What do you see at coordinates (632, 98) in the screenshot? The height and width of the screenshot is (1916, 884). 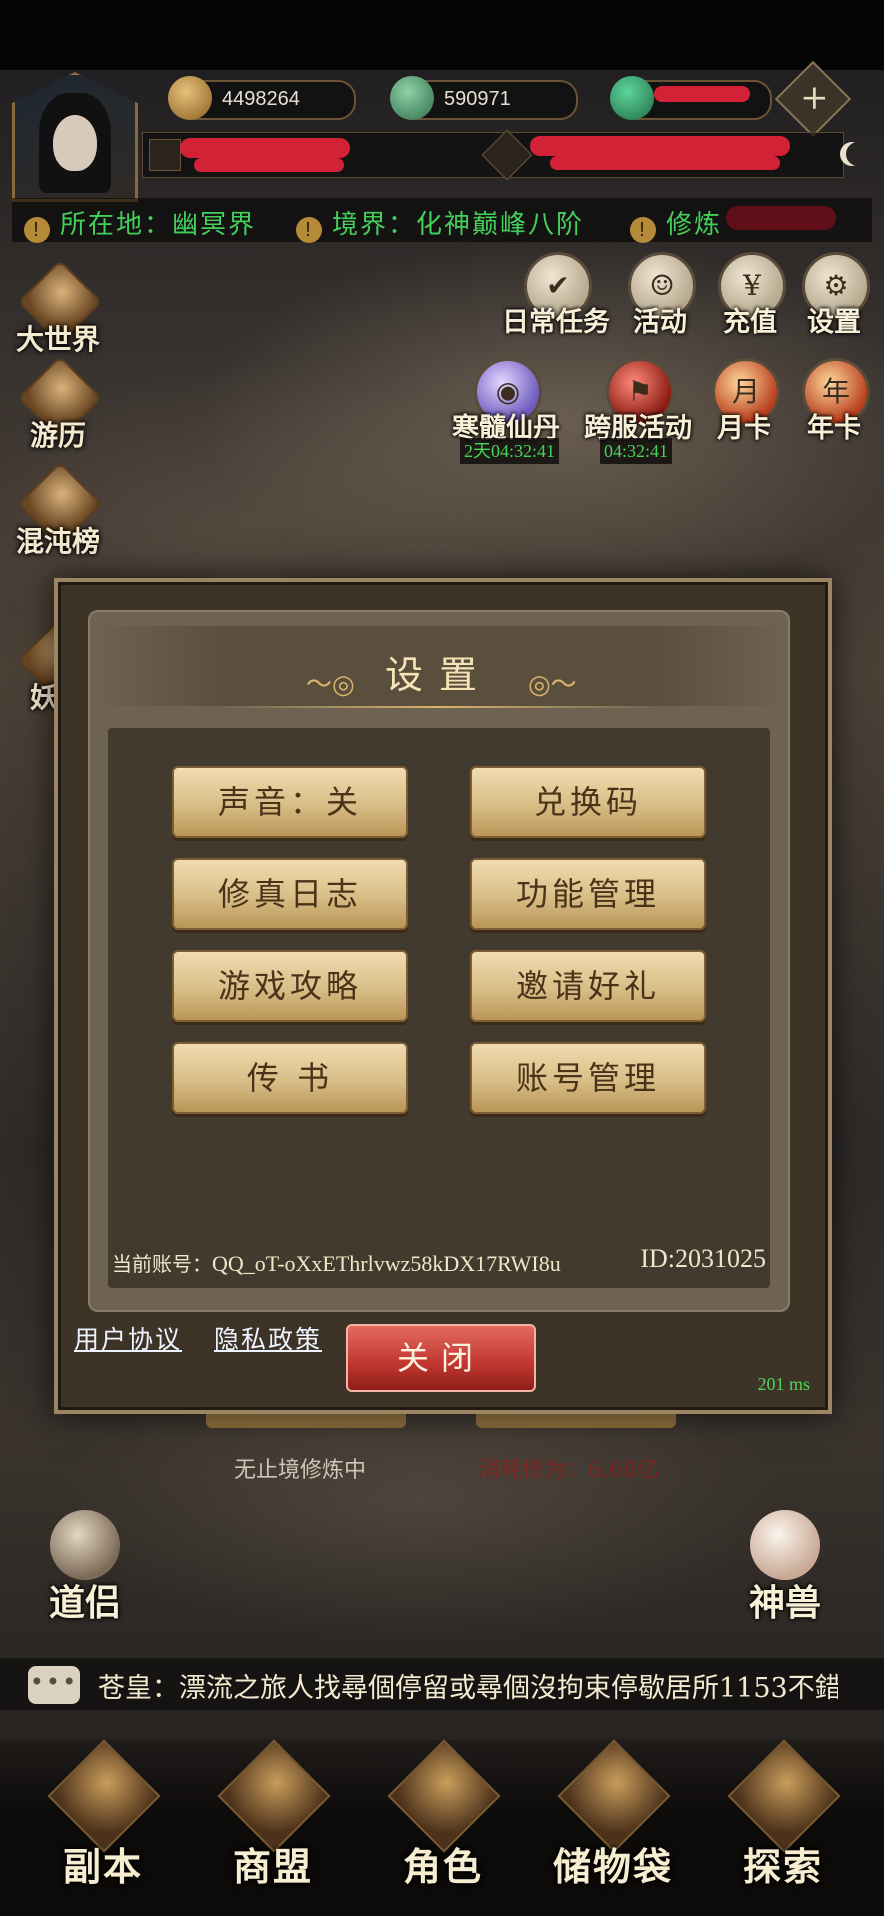 I see `currency-icon` at bounding box center [632, 98].